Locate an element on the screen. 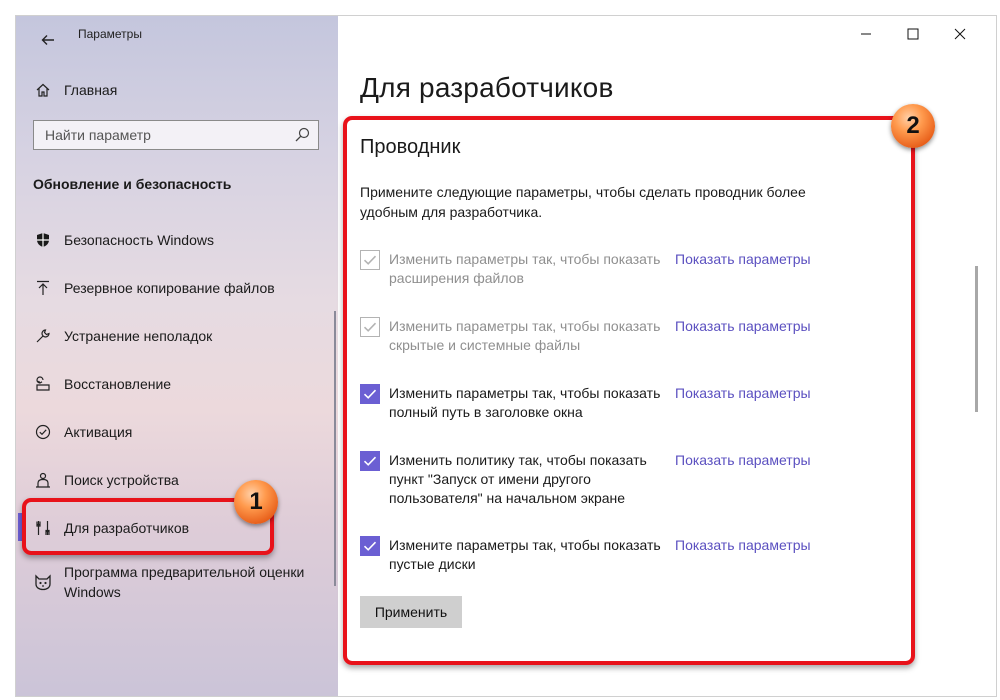 The image size is (1000, 700). maximize-button is located at coordinates (913, 34).